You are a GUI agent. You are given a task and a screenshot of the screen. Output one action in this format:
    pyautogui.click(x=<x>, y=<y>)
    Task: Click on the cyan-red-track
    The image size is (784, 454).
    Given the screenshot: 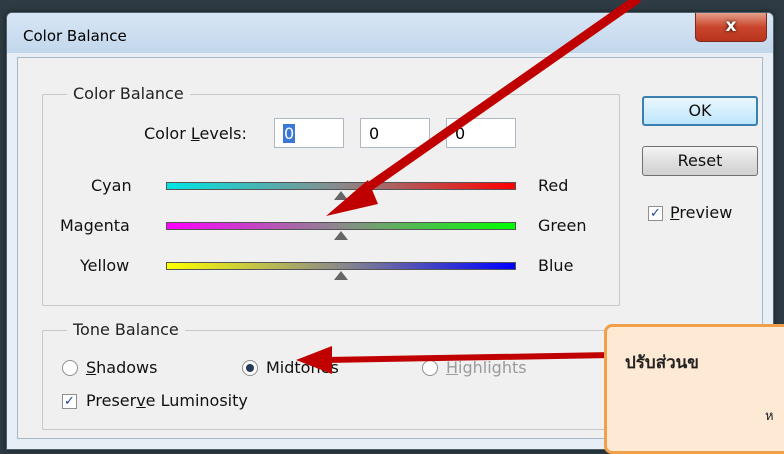 What is the action you would take?
    pyautogui.click(x=341, y=186)
    